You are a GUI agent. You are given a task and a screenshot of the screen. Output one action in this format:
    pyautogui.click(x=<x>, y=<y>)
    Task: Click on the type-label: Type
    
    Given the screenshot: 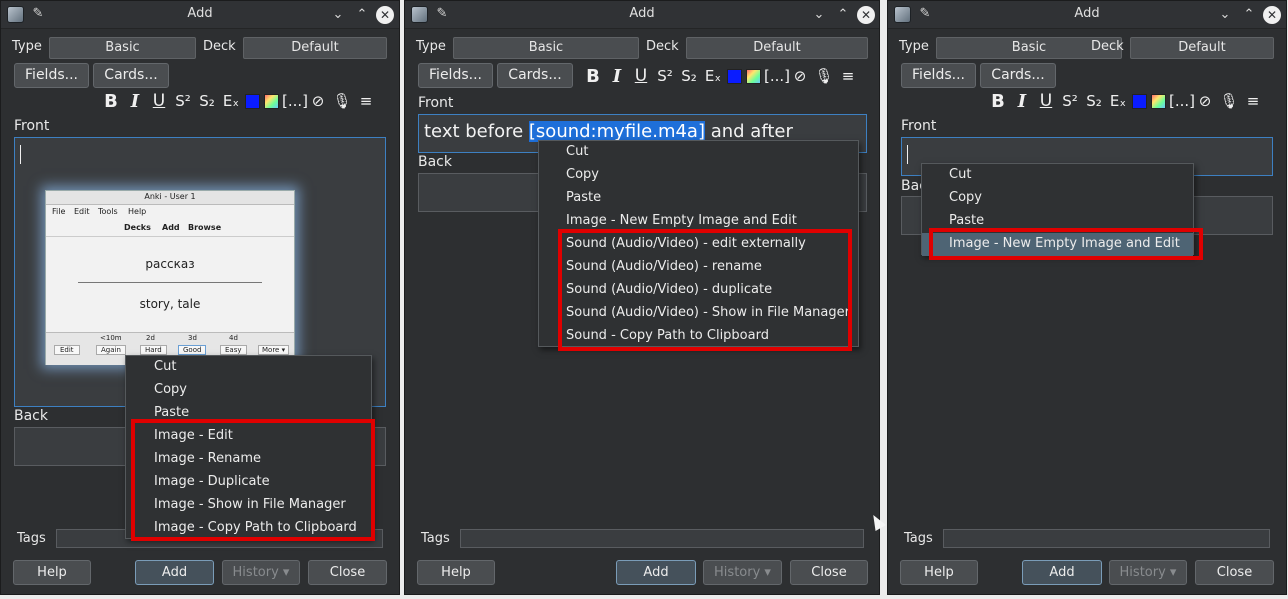 What is the action you would take?
    pyautogui.click(x=914, y=46)
    